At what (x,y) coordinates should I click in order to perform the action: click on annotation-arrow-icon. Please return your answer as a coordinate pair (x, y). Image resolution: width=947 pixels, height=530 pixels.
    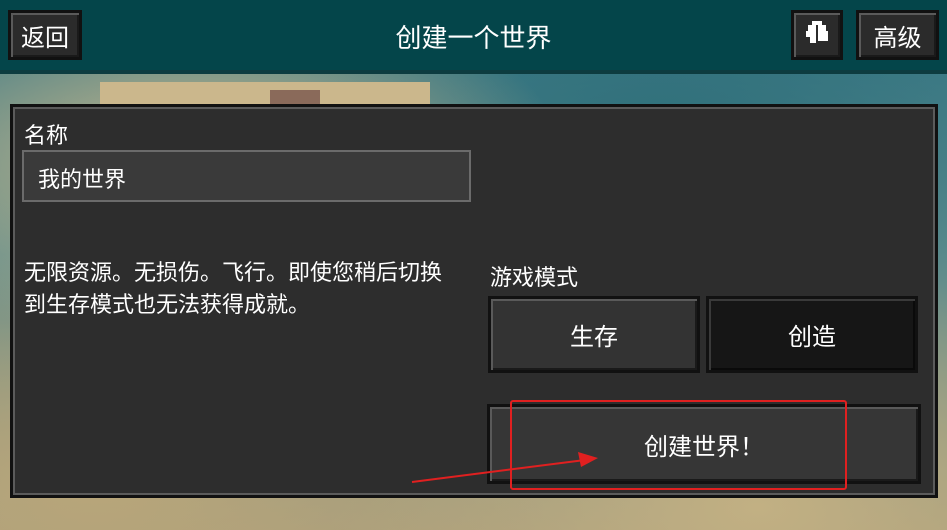
    Looking at the image, I should click on (504, 467).